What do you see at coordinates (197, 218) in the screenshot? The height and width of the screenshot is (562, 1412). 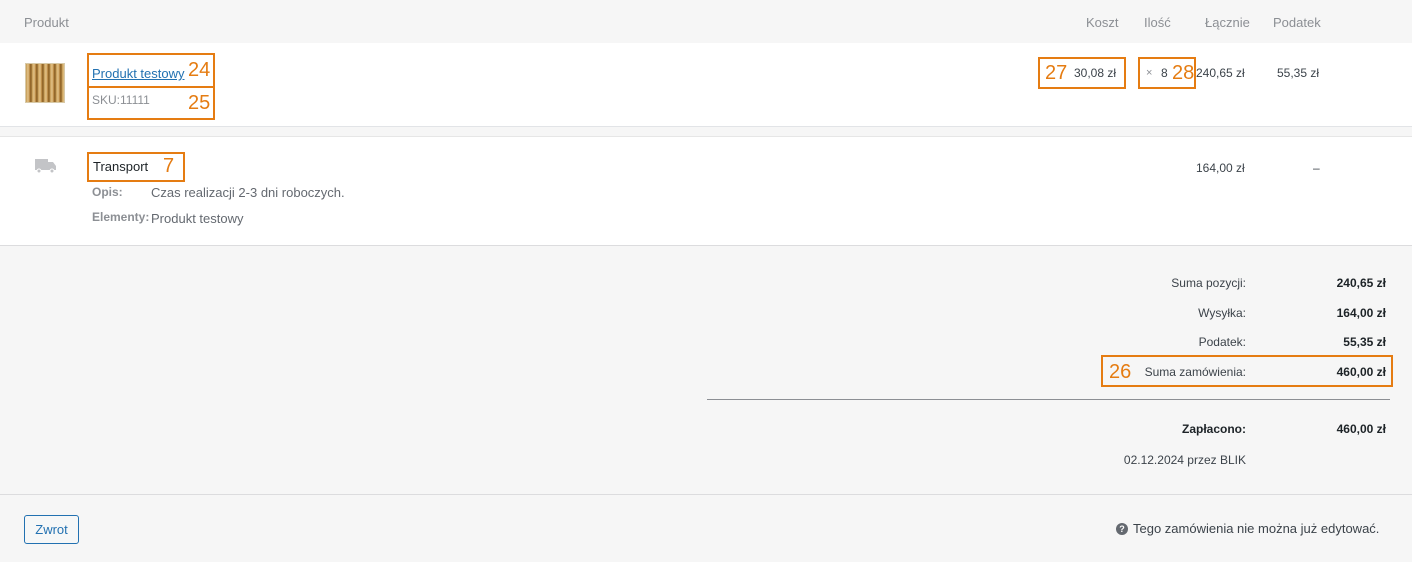 I see `shipping-items-value: Produkt testowy` at bounding box center [197, 218].